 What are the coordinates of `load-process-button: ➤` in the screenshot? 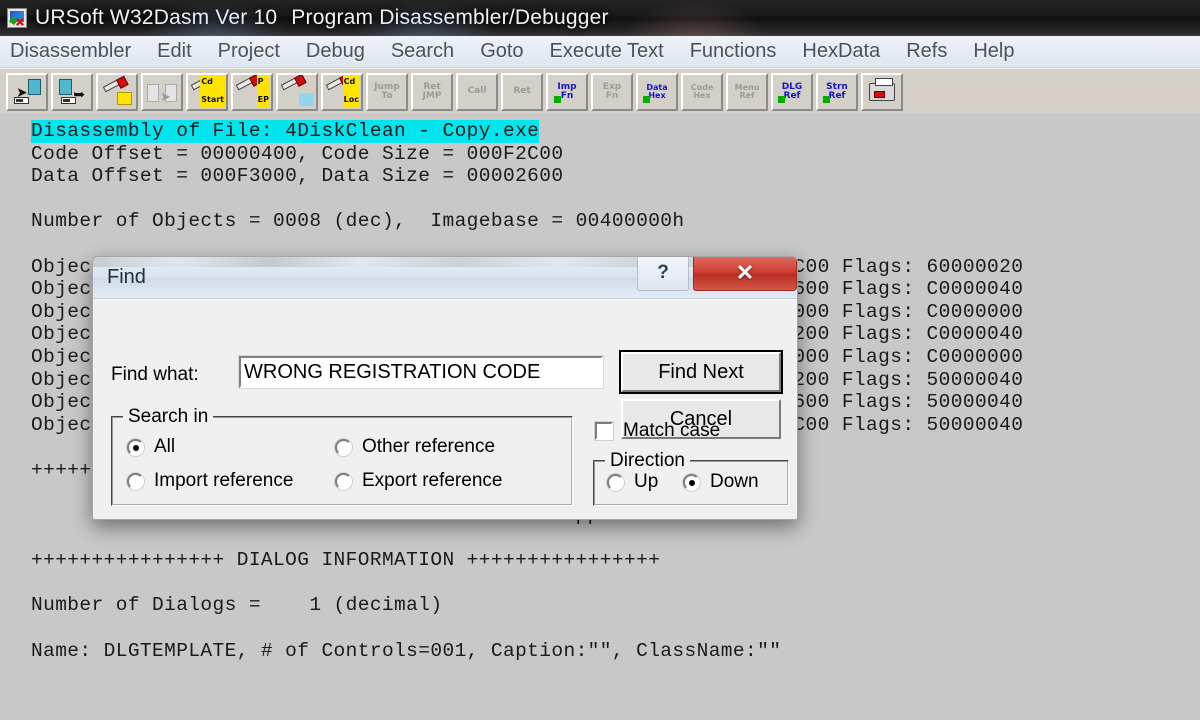 It's located at (162, 91).